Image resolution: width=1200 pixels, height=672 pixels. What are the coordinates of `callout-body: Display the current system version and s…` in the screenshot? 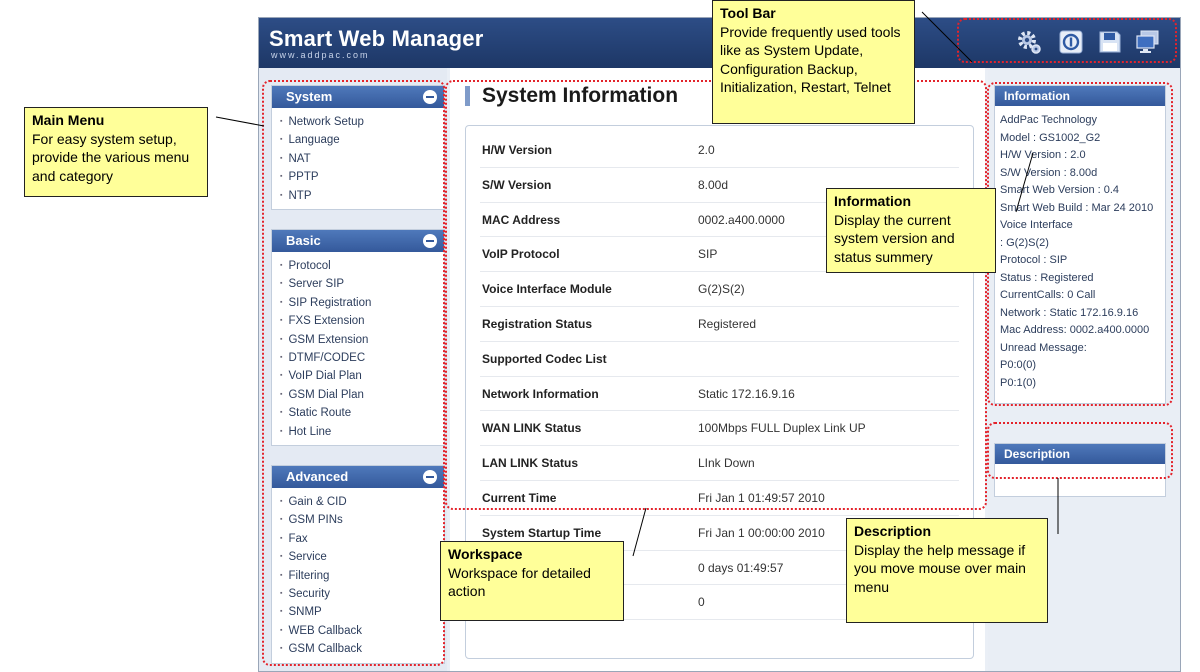 It's located at (894, 238).